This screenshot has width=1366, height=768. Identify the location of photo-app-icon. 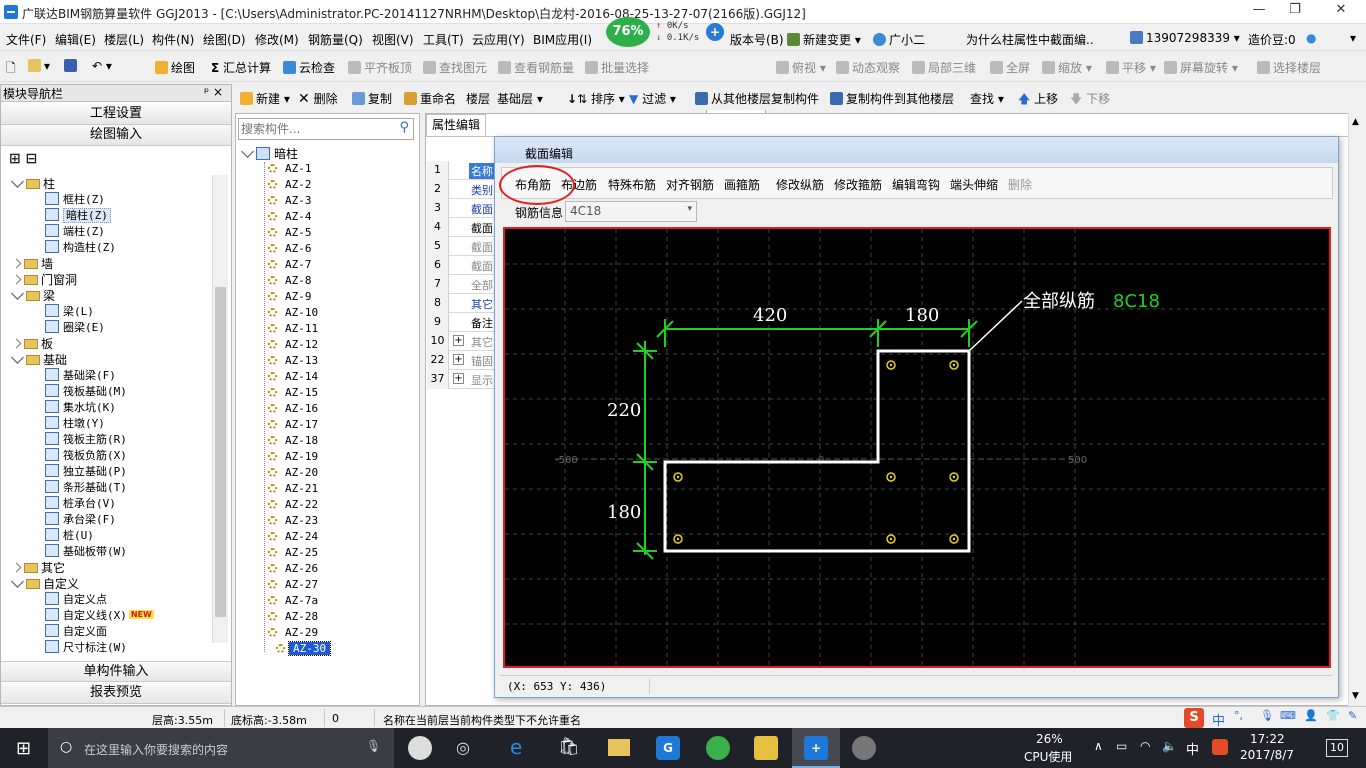
(864, 748).